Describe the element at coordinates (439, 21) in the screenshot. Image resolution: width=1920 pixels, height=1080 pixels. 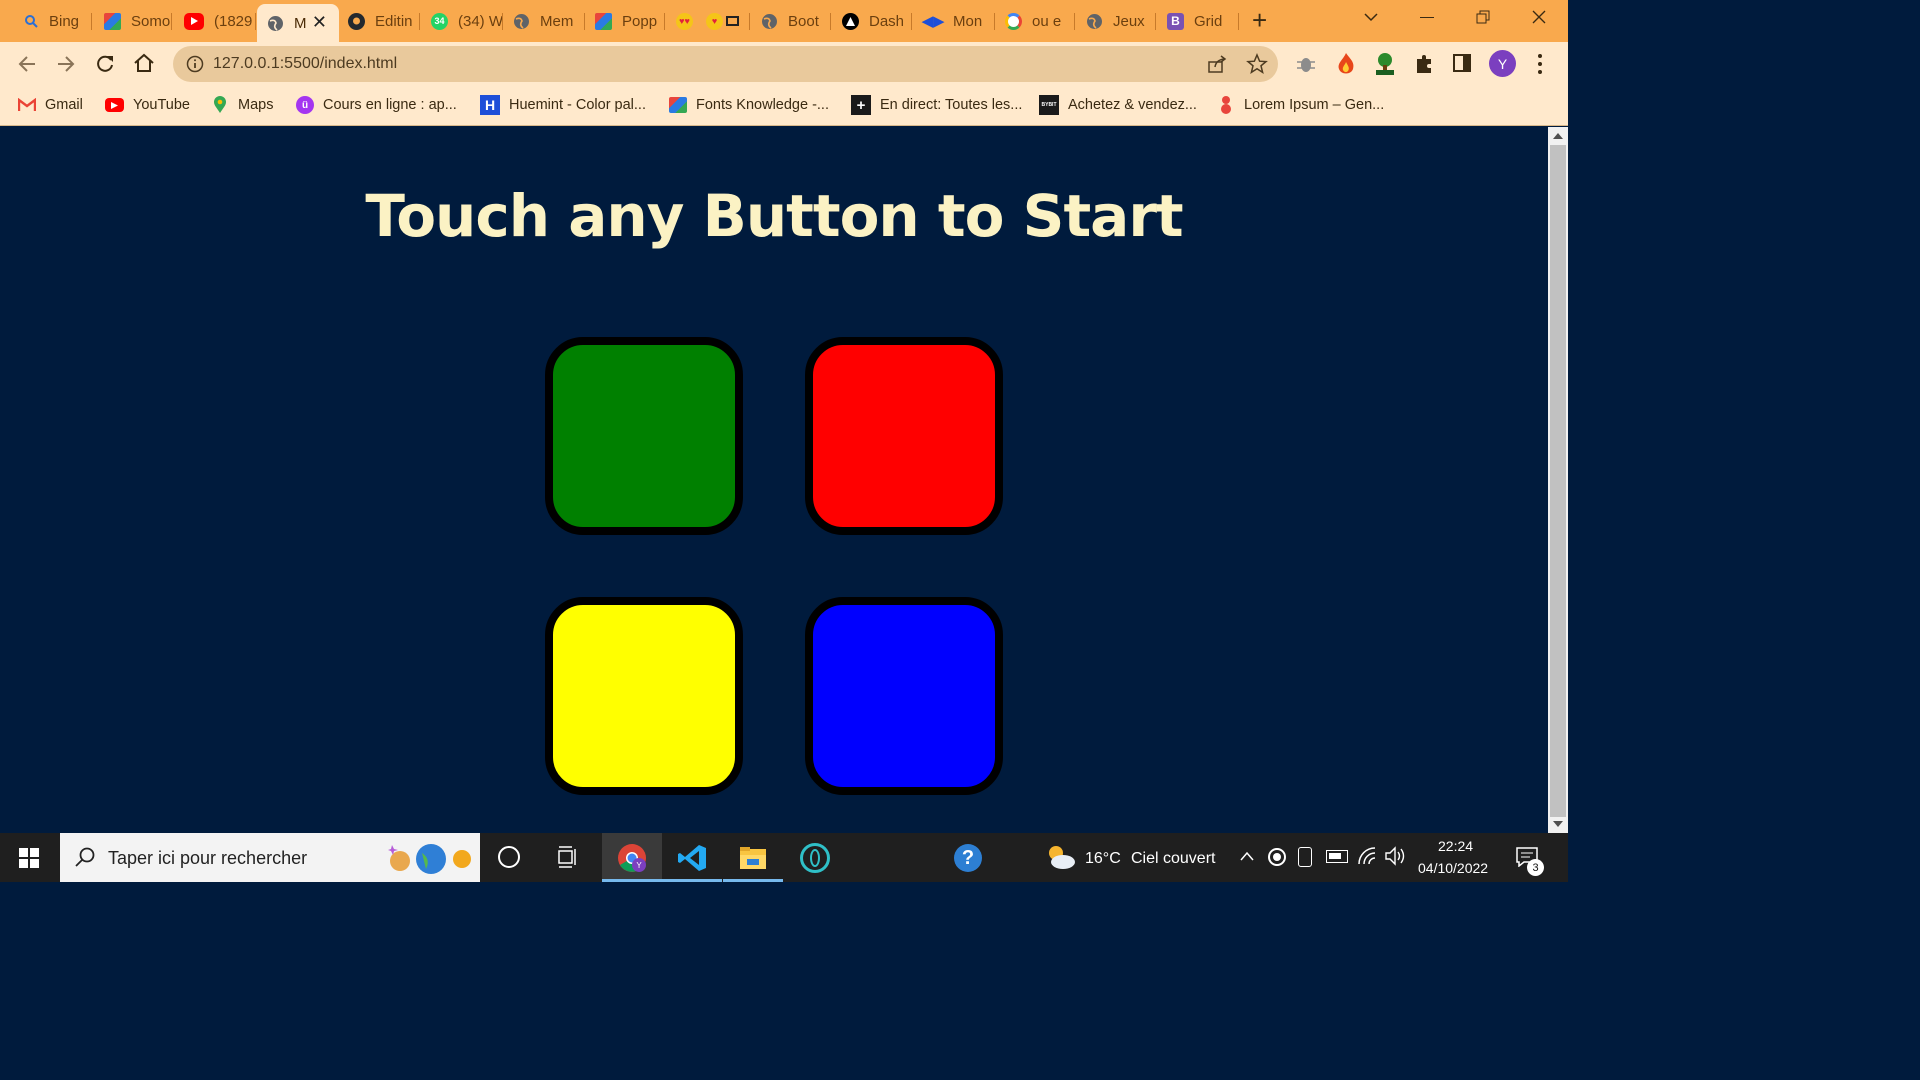
I see `whatsapp-icon: 34` at that location.